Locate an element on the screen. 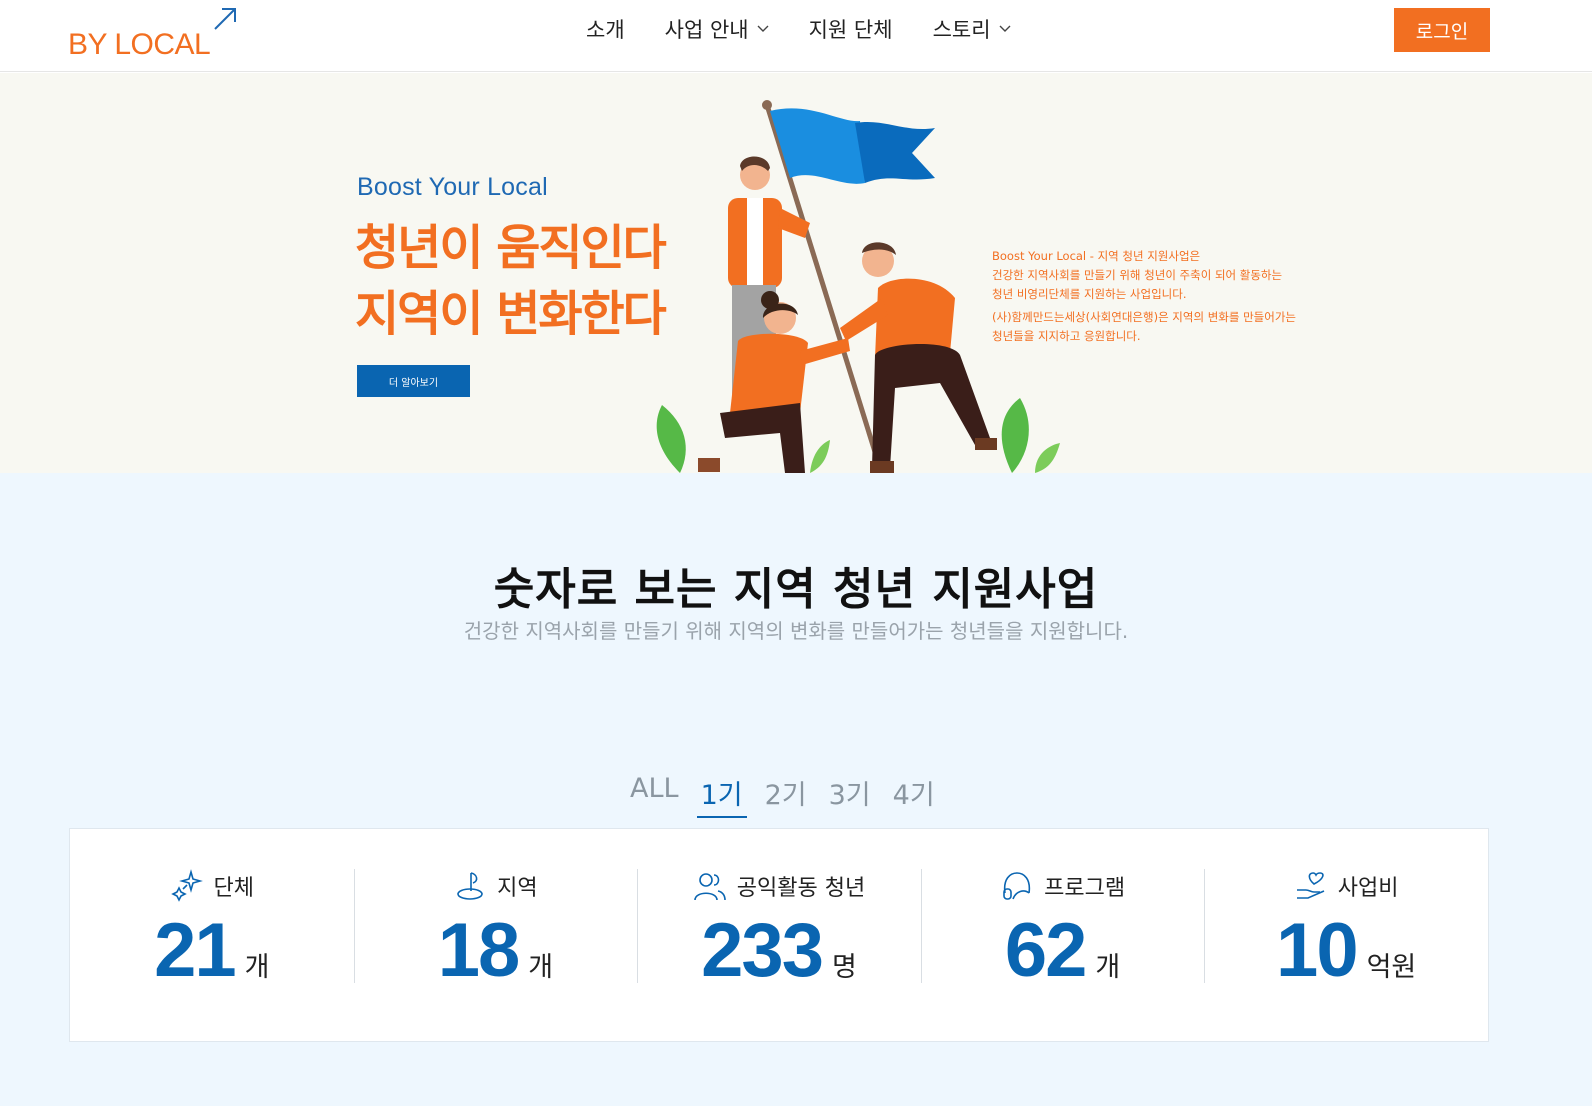 This screenshot has height=1106, width=1592. sparkle-icon is located at coordinates (186, 885).